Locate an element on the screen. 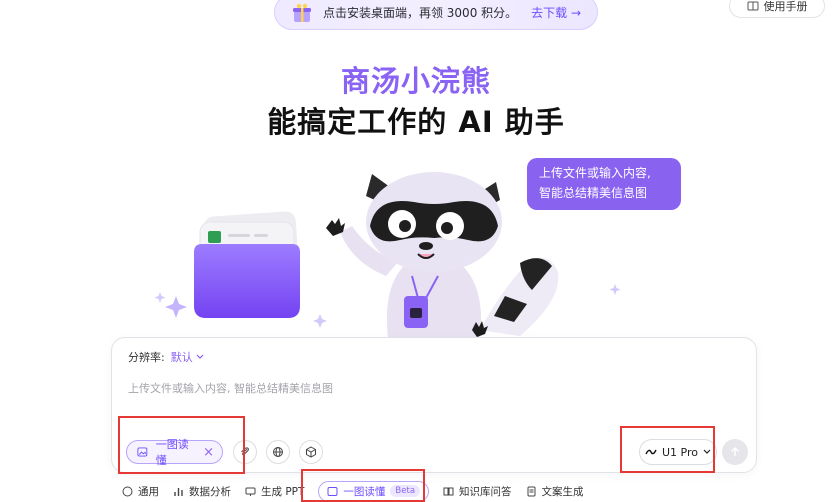  tool-infographic: 一图读懂 Beta is located at coordinates (374, 491).